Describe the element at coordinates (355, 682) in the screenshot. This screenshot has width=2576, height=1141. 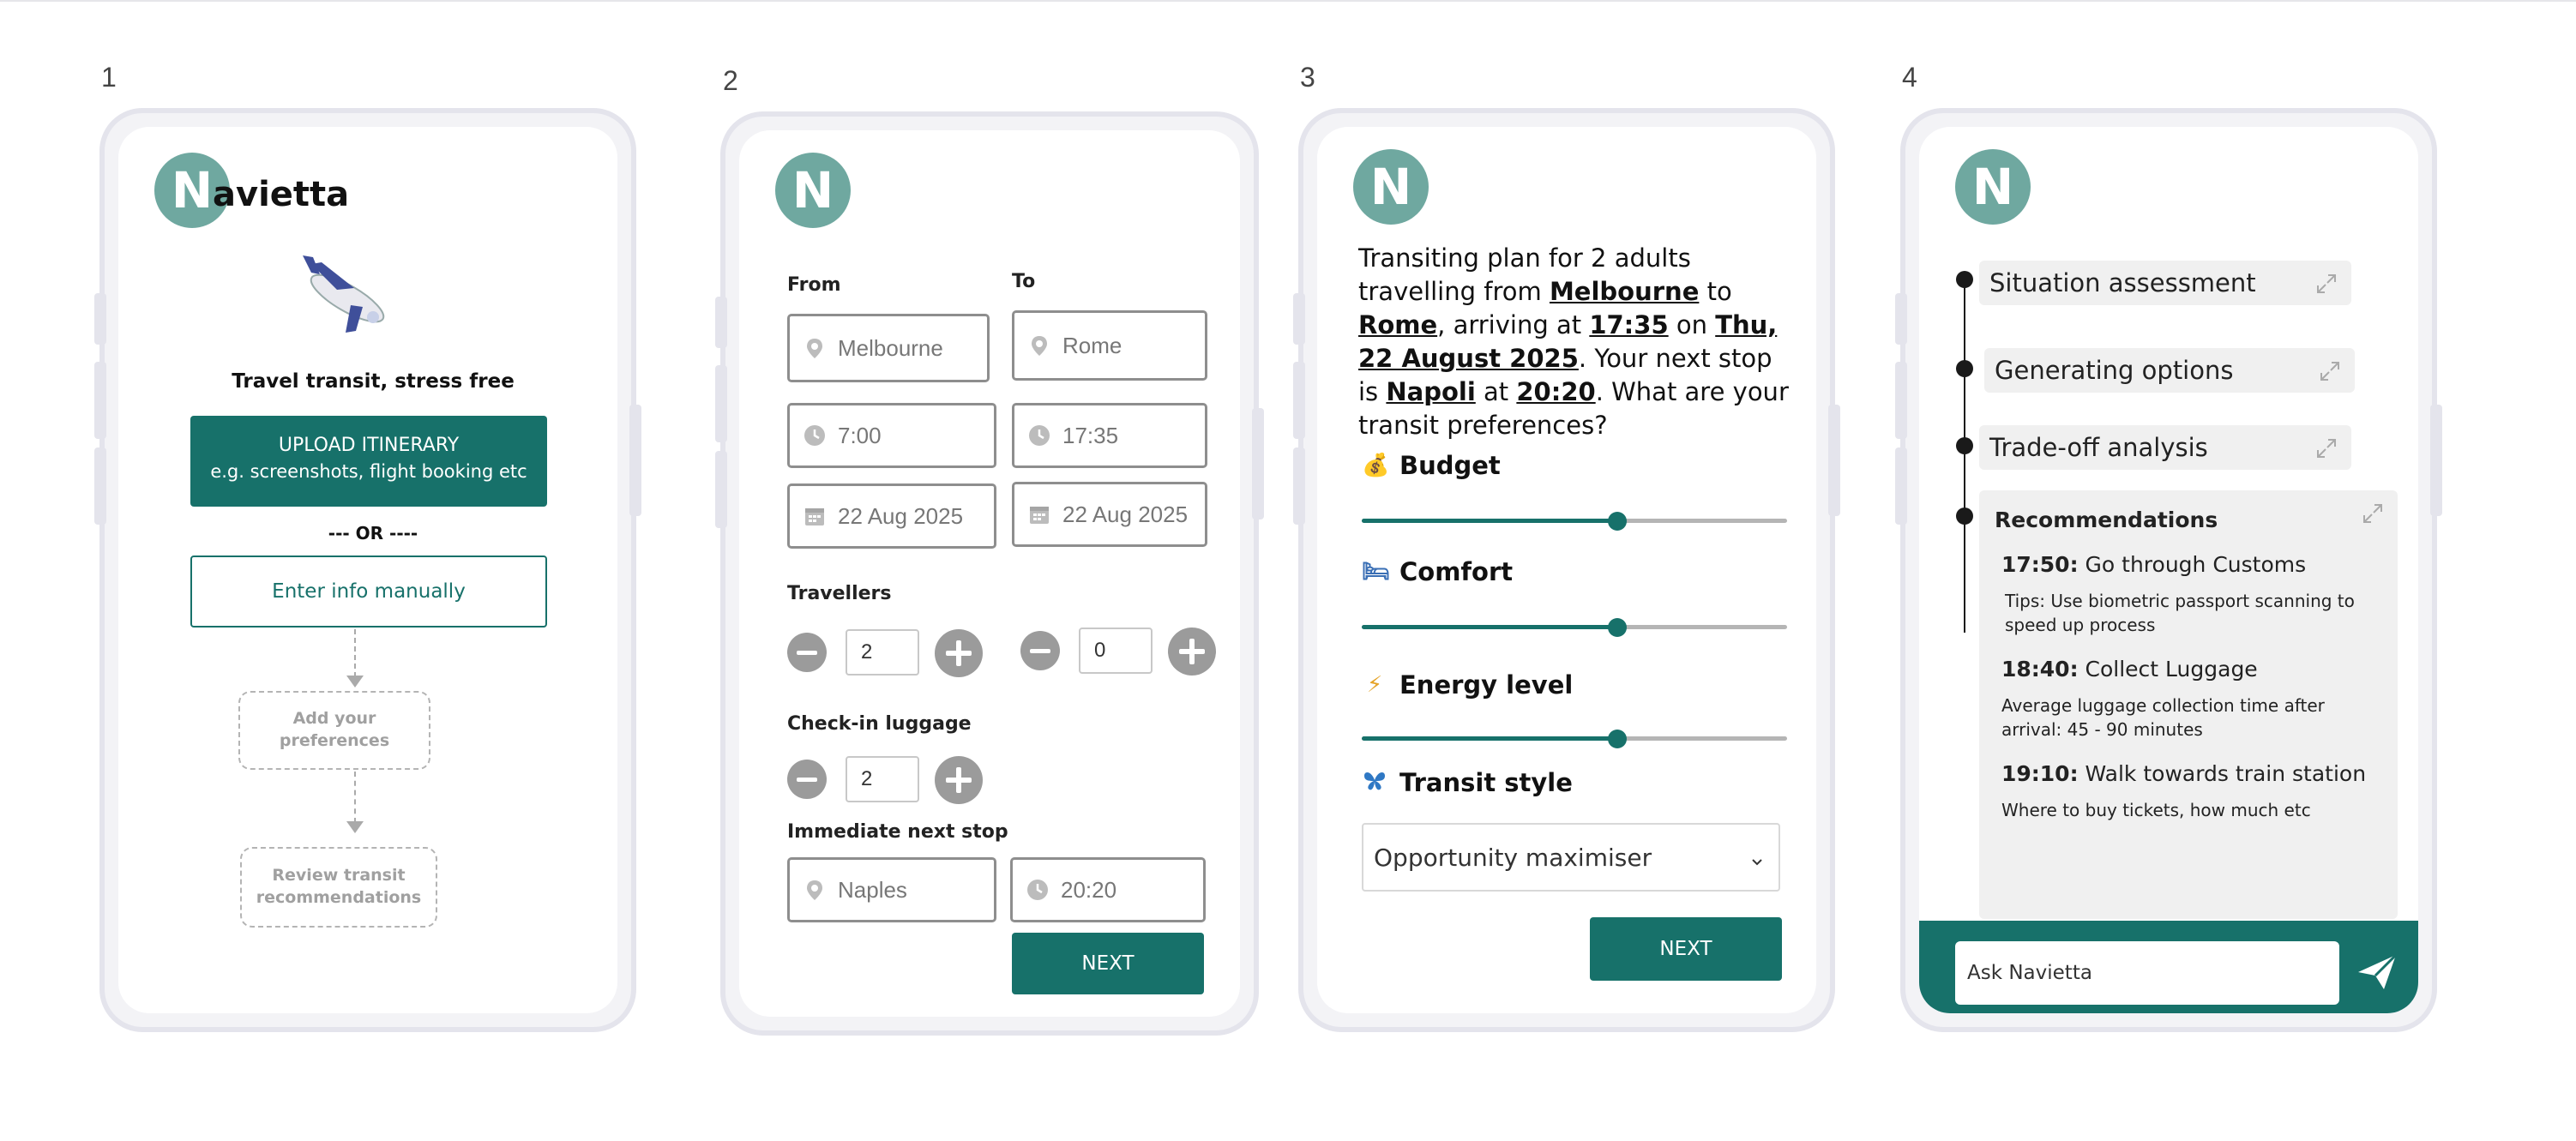
I see `arrow-down-icon` at that location.